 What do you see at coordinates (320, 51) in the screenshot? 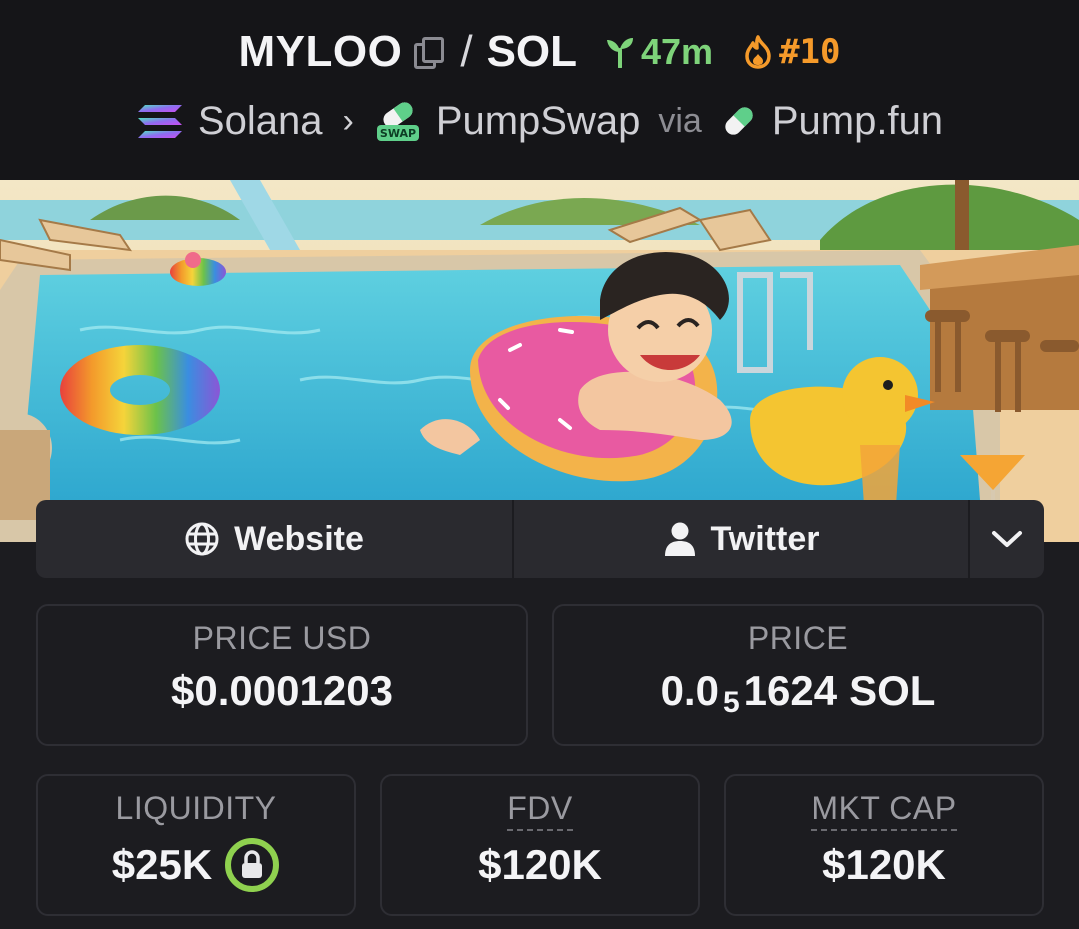
I see `base-symbol: MYLOO` at bounding box center [320, 51].